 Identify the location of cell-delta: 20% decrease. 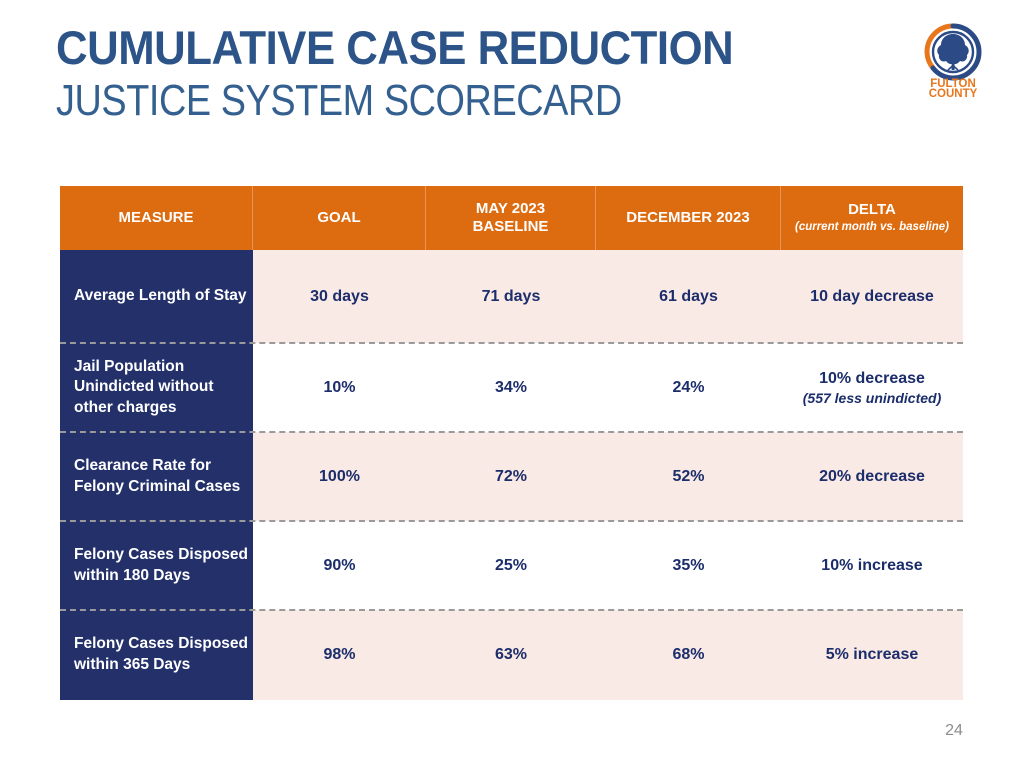
(872, 476).